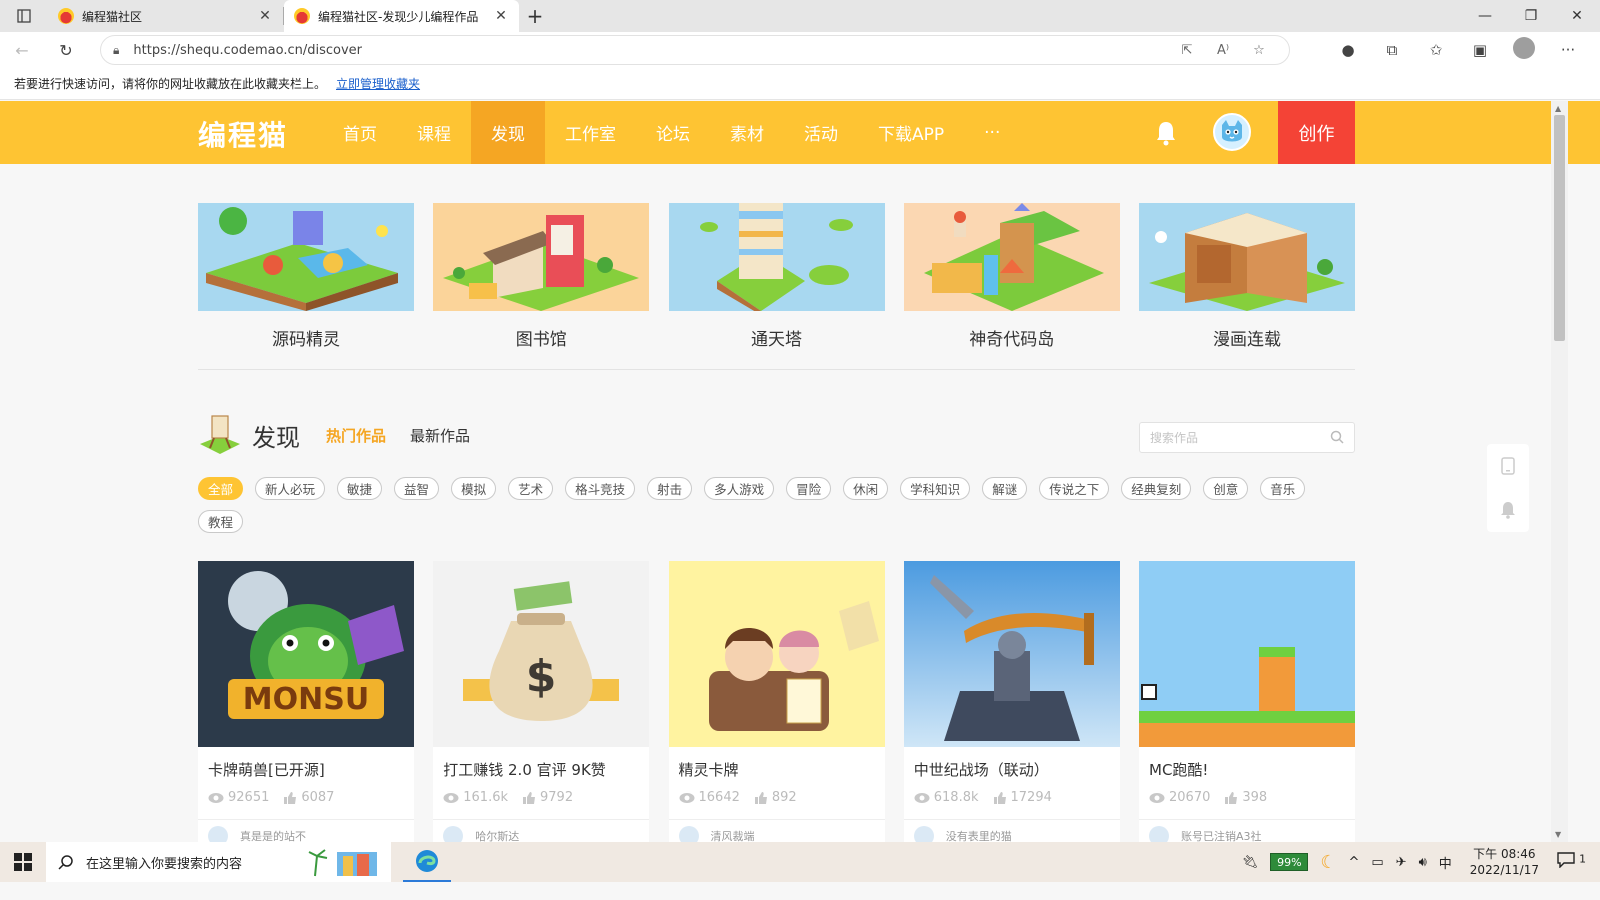 The width and height of the screenshot is (1600, 900). I want to click on work-card: MC跑酷! 20670 398 账号已注销A3社, so click(1247, 706).